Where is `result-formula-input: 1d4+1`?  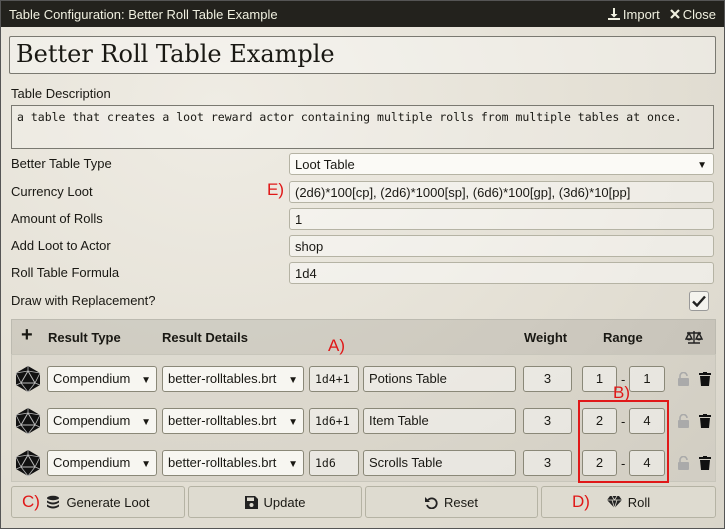
result-formula-input: 1d4+1 is located at coordinates (334, 379).